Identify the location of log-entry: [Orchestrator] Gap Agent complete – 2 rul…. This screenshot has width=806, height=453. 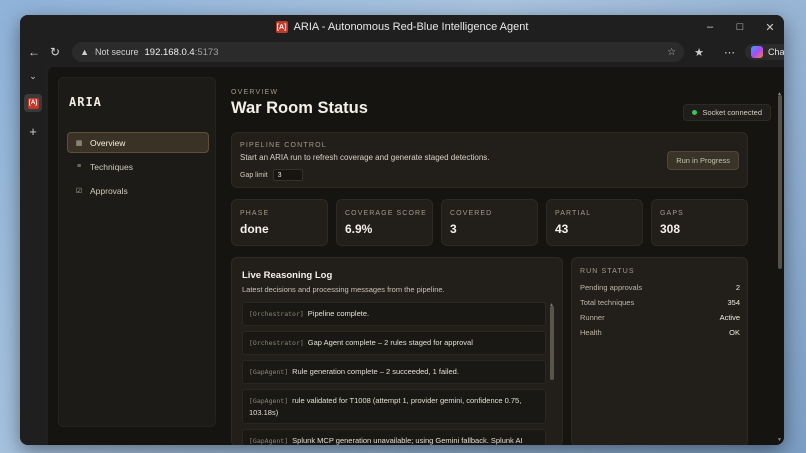
(394, 343).